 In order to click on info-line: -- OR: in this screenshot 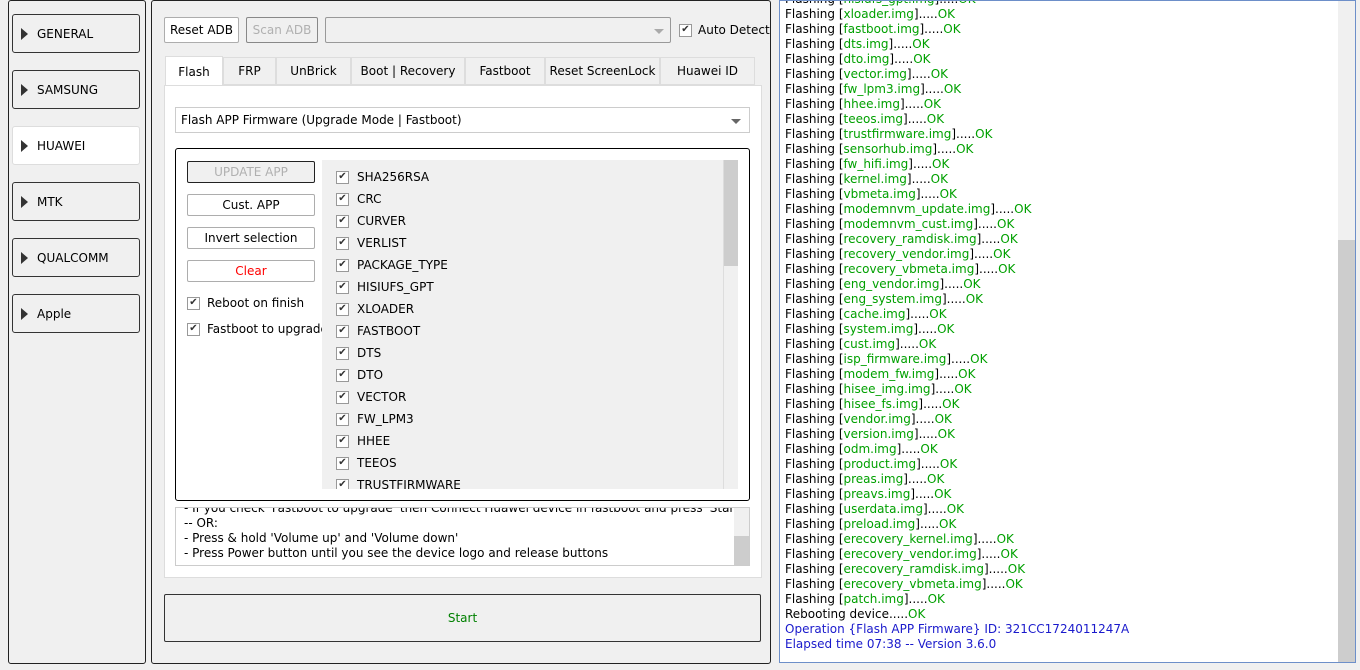, I will do `click(201, 523)`.